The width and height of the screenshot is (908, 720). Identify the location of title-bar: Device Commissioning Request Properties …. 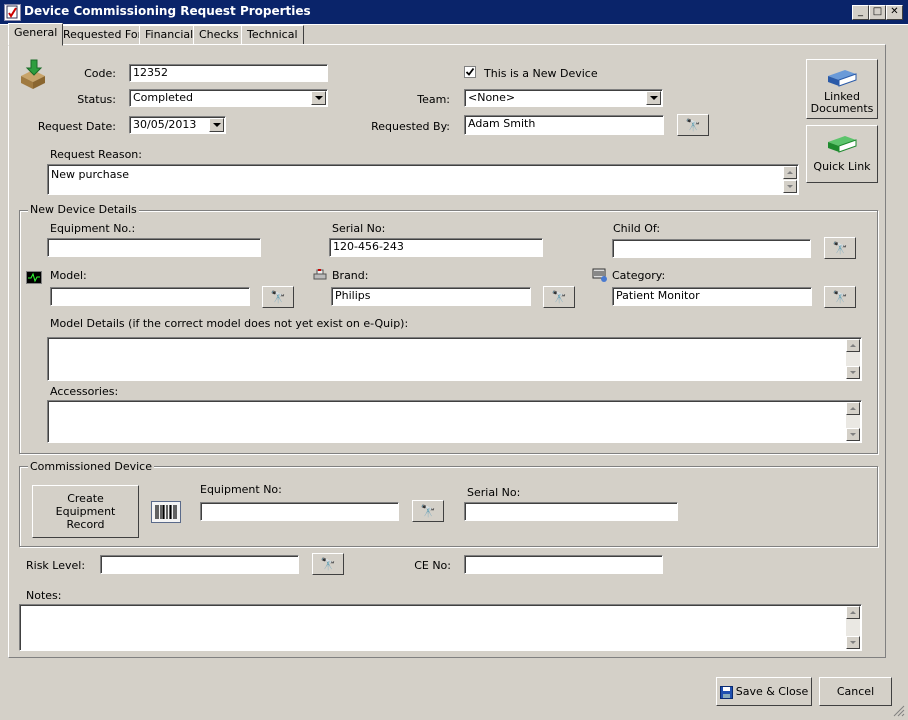
(454, 12).